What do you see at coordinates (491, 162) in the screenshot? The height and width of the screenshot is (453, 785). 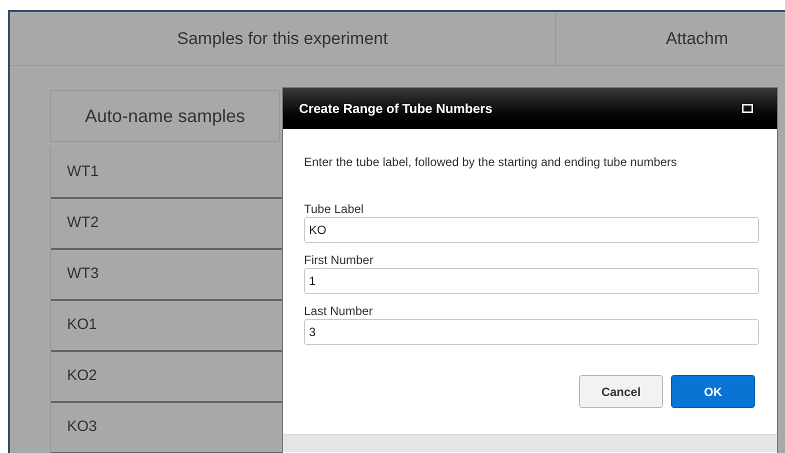 I see `instructions: Enter the tube label, followed by the starting and ending tube numbers` at bounding box center [491, 162].